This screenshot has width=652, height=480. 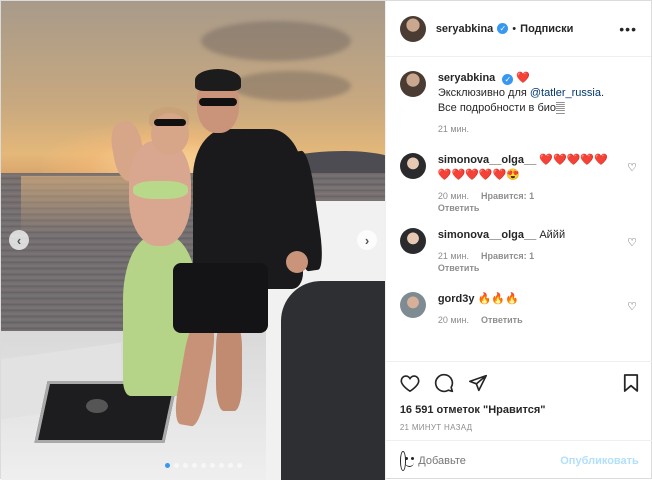 I want to click on boat-window, so click(x=333, y=380).